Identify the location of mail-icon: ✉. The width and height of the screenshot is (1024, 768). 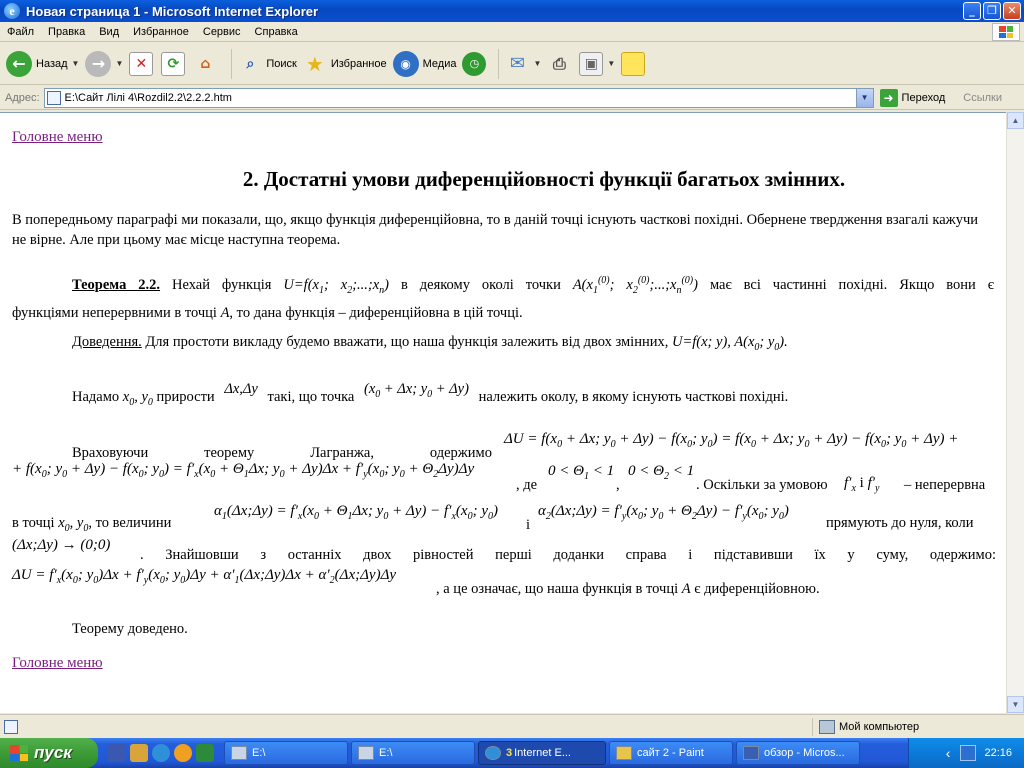
(517, 63).